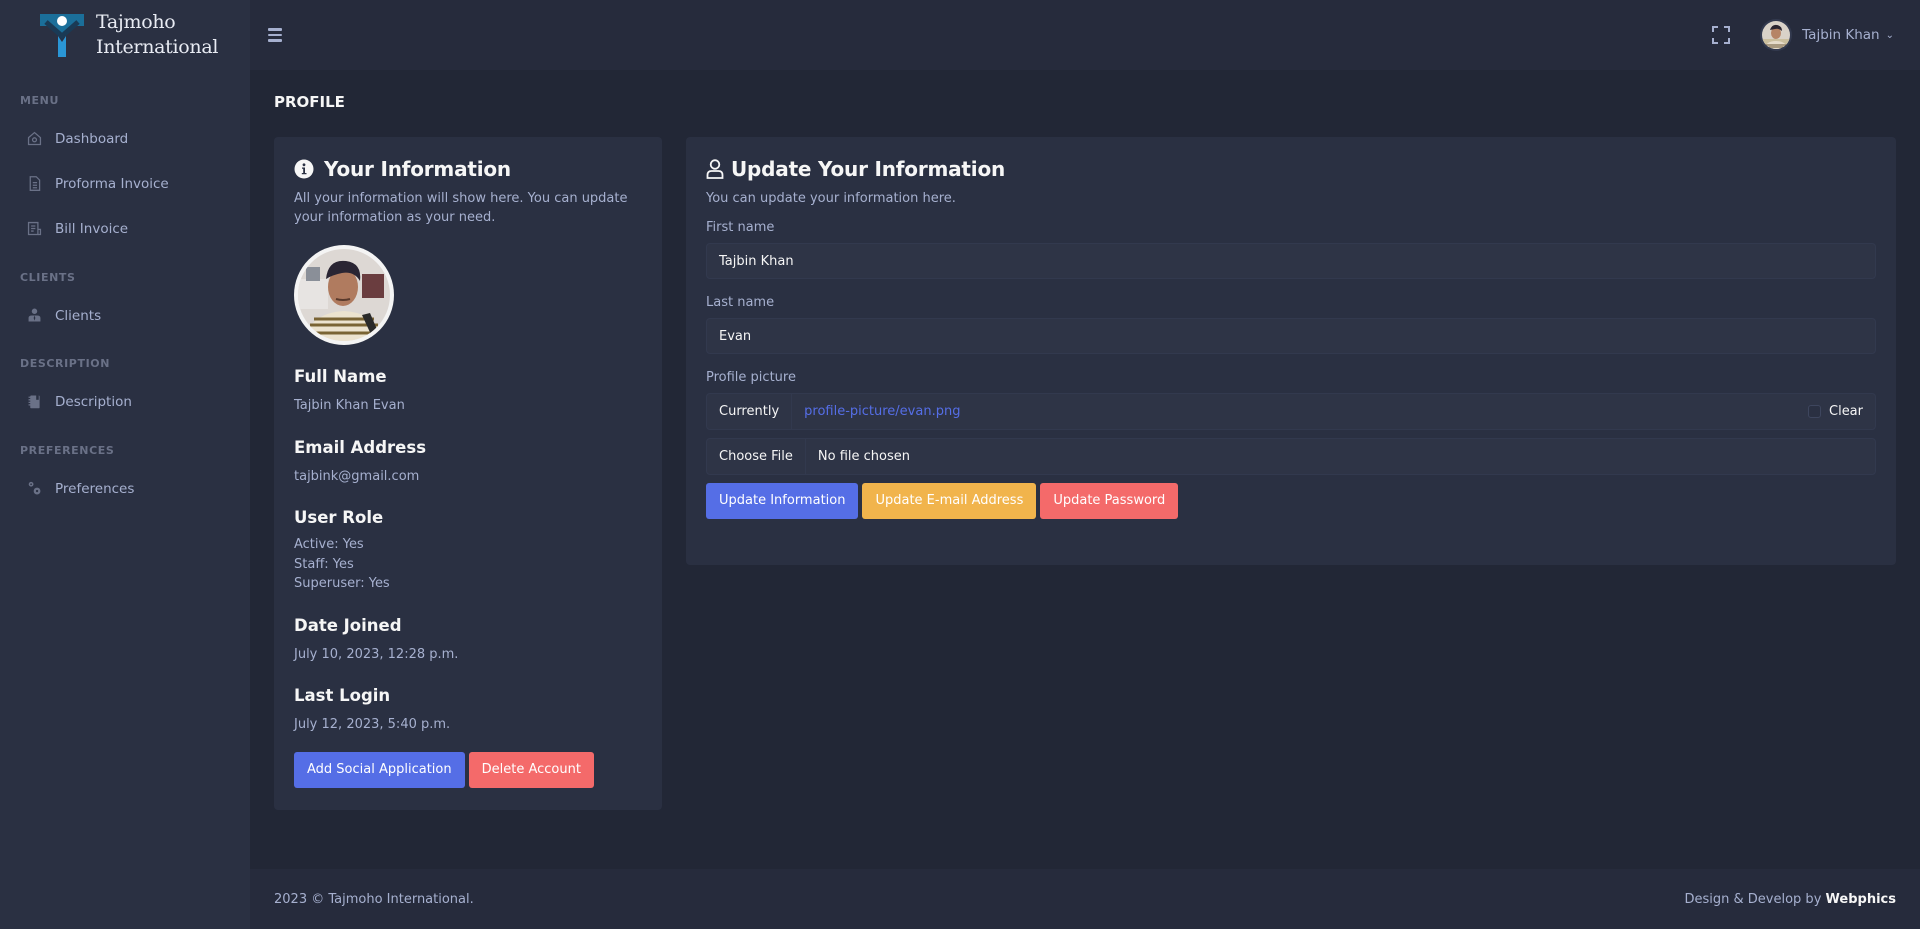 The height and width of the screenshot is (929, 1920). I want to click on menu-section-title: Menu, so click(39, 100).